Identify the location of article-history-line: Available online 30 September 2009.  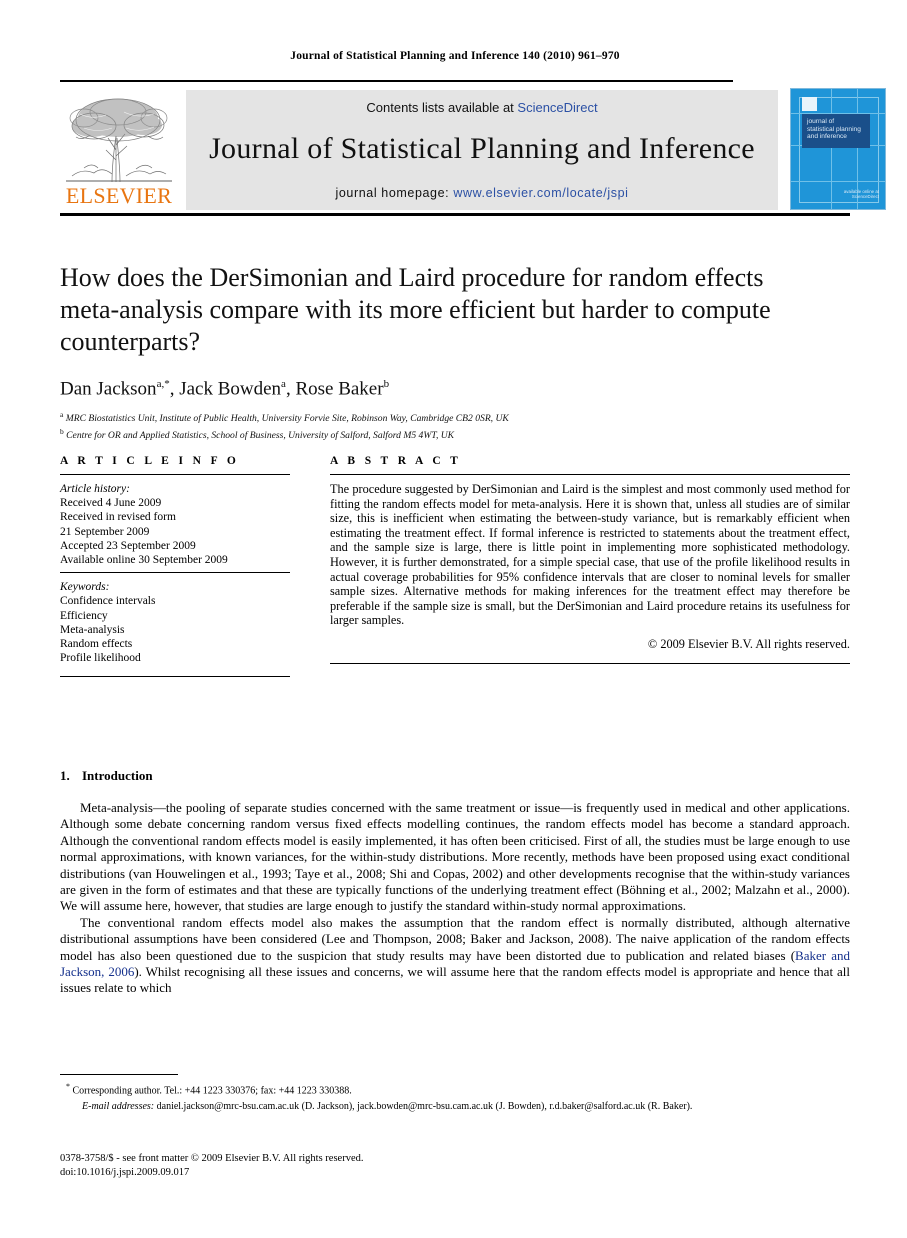
(144, 560).